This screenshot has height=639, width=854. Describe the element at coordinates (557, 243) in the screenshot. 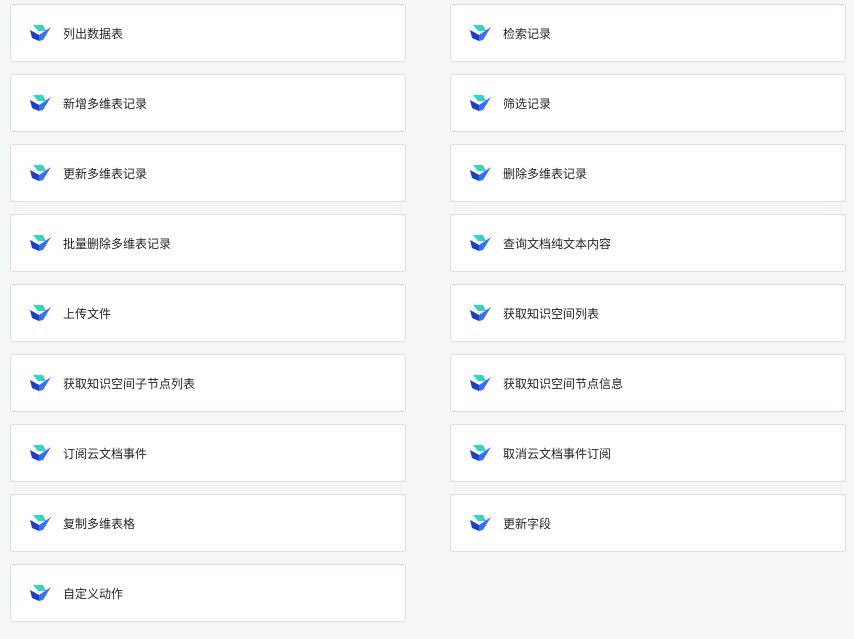

I see `action-card-label: 查询文档纯文本内容` at that location.